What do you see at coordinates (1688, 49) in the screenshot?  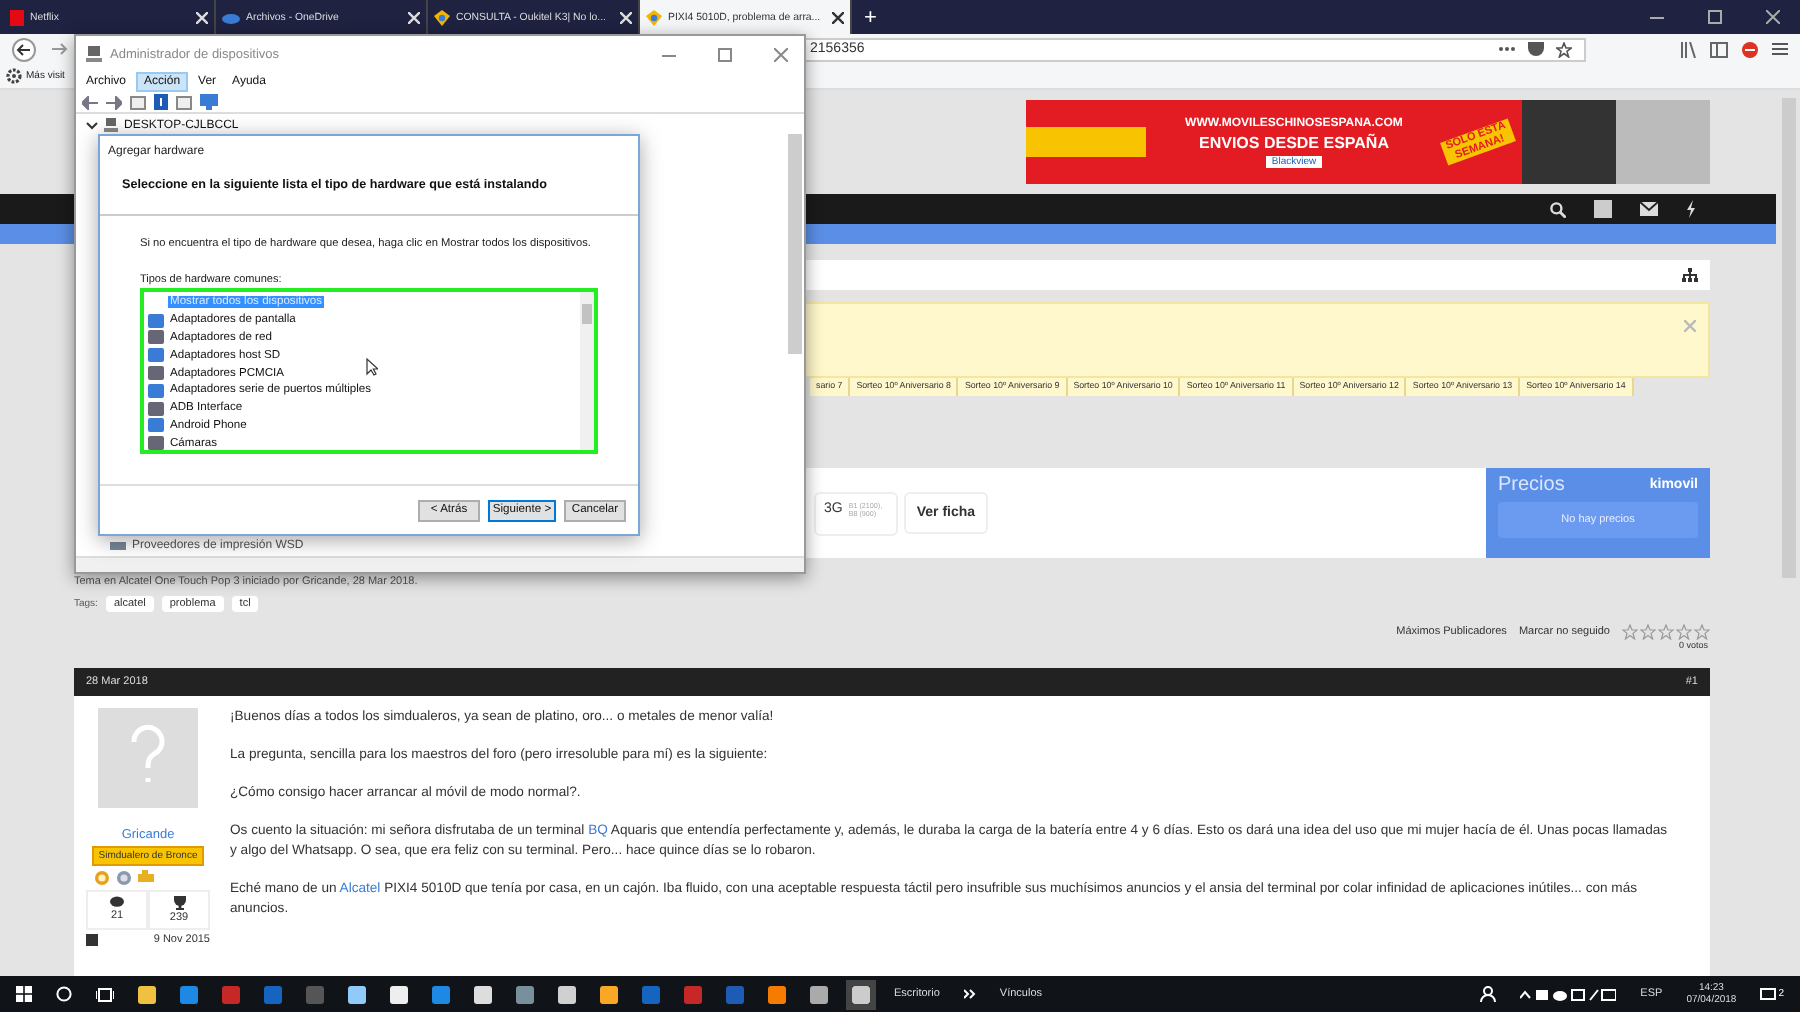 I see `library-icon` at bounding box center [1688, 49].